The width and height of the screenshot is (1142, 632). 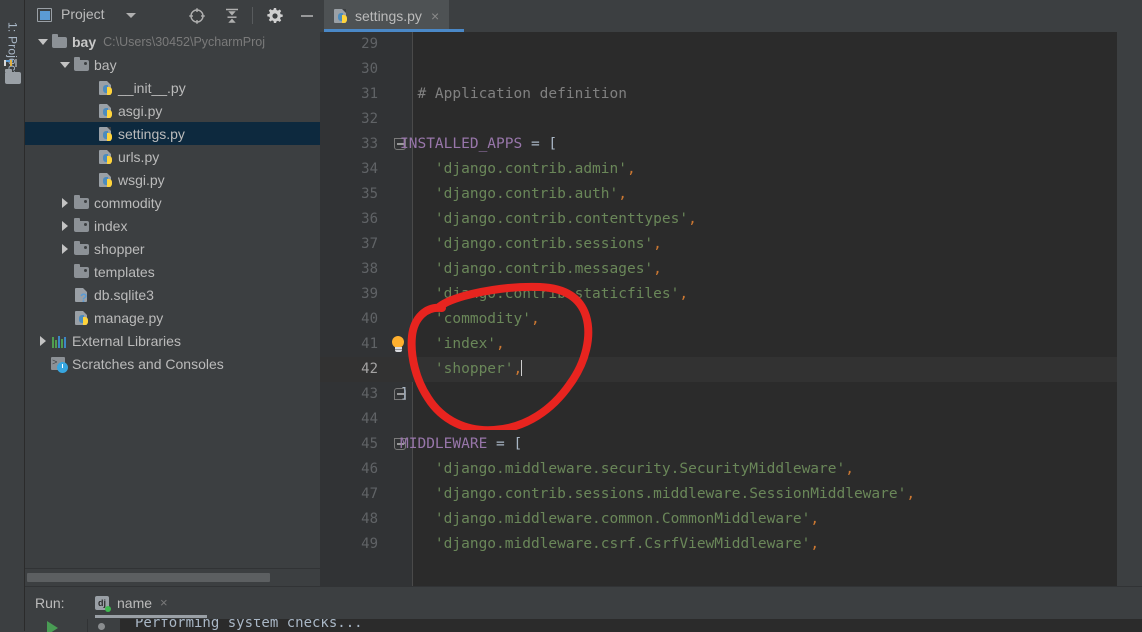 I want to click on tree-row: templates, so click(x=172, y=271).